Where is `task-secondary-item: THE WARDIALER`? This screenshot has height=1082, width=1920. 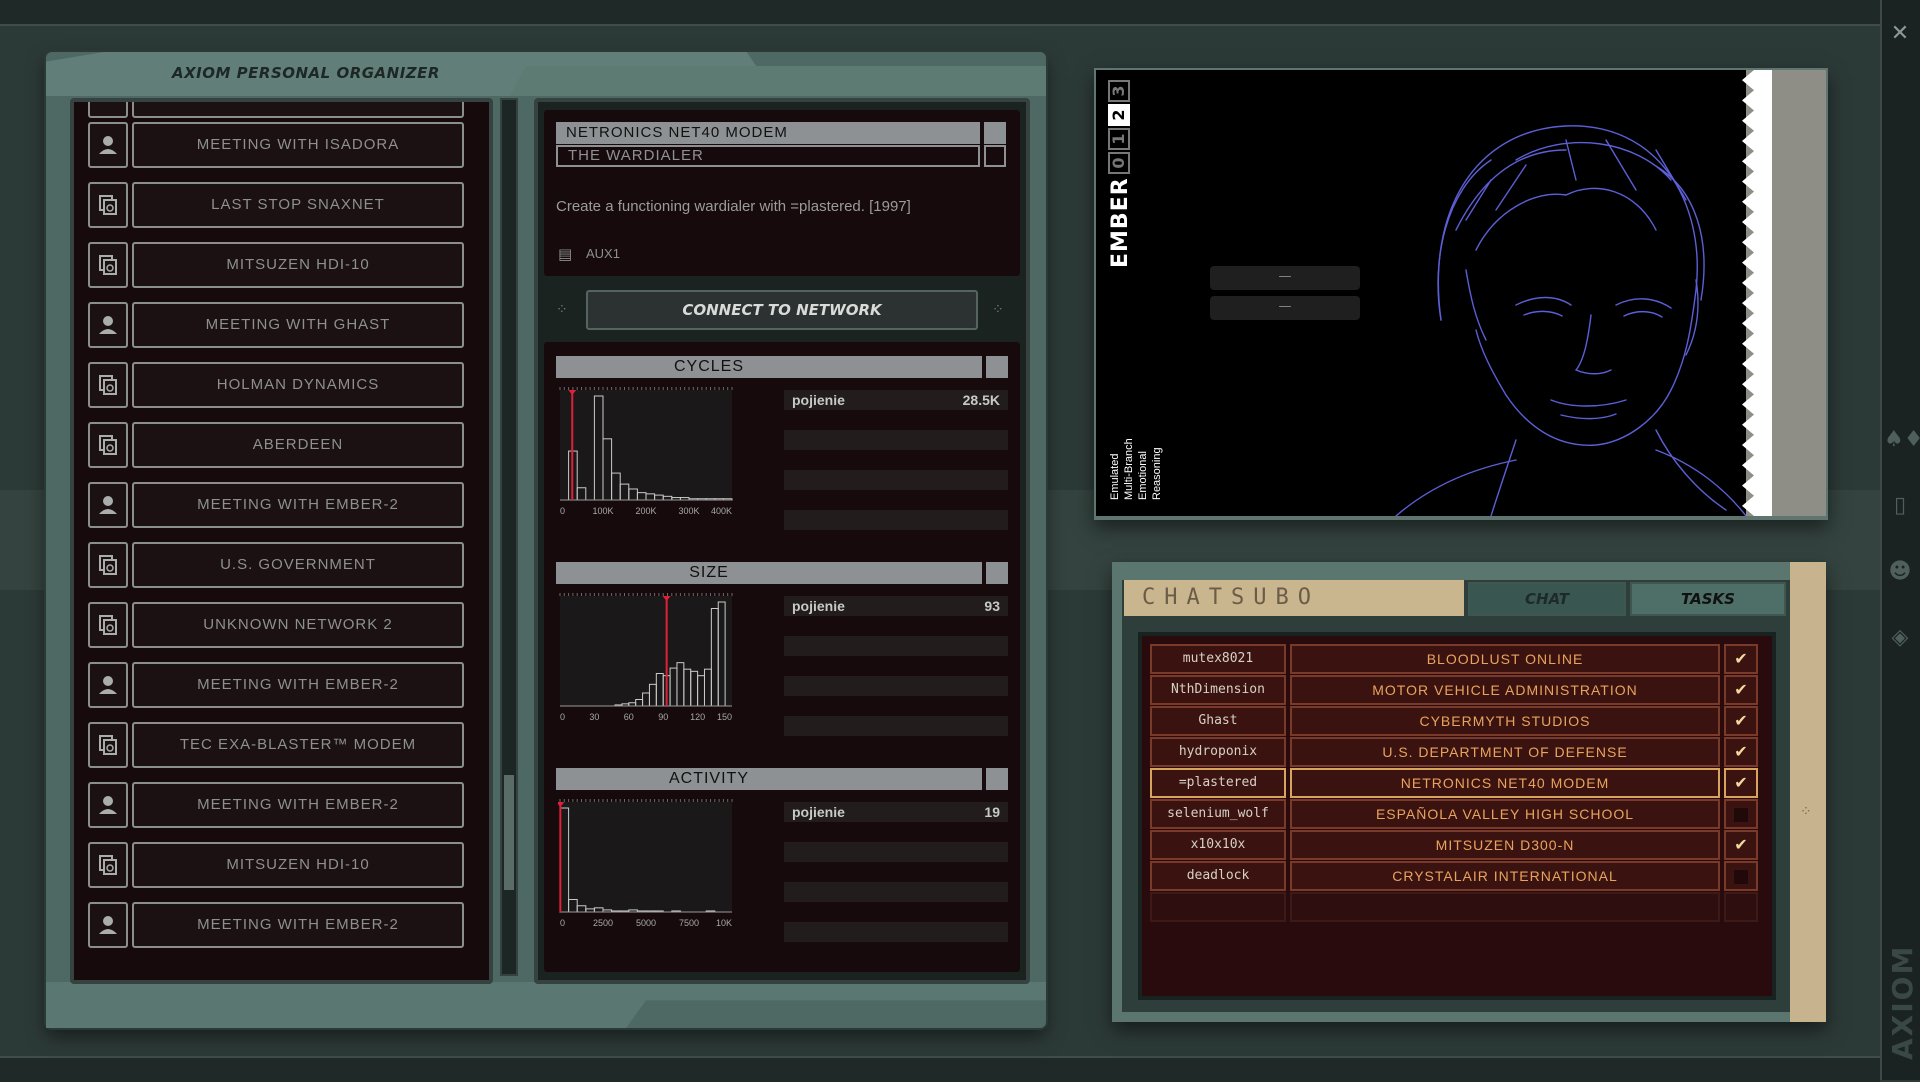 task-secondary-item: THE WARDIALER is located at coordinates (768, 156).